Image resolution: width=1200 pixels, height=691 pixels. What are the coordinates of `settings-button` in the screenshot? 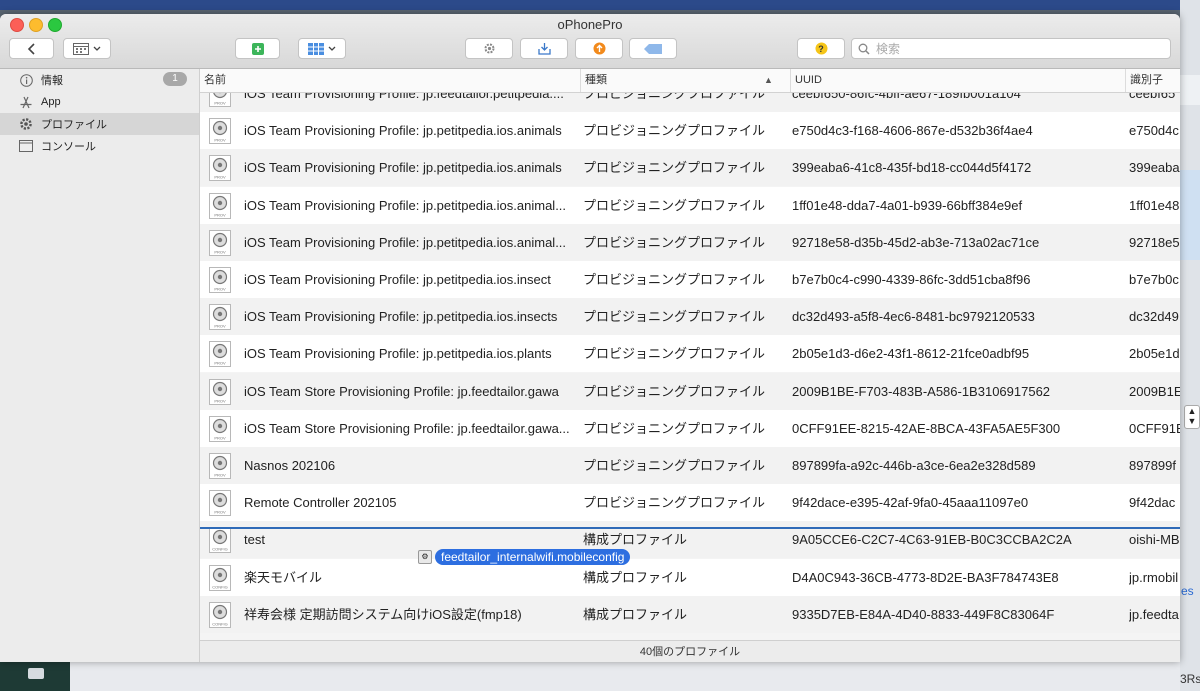 It's located at (489, 48).